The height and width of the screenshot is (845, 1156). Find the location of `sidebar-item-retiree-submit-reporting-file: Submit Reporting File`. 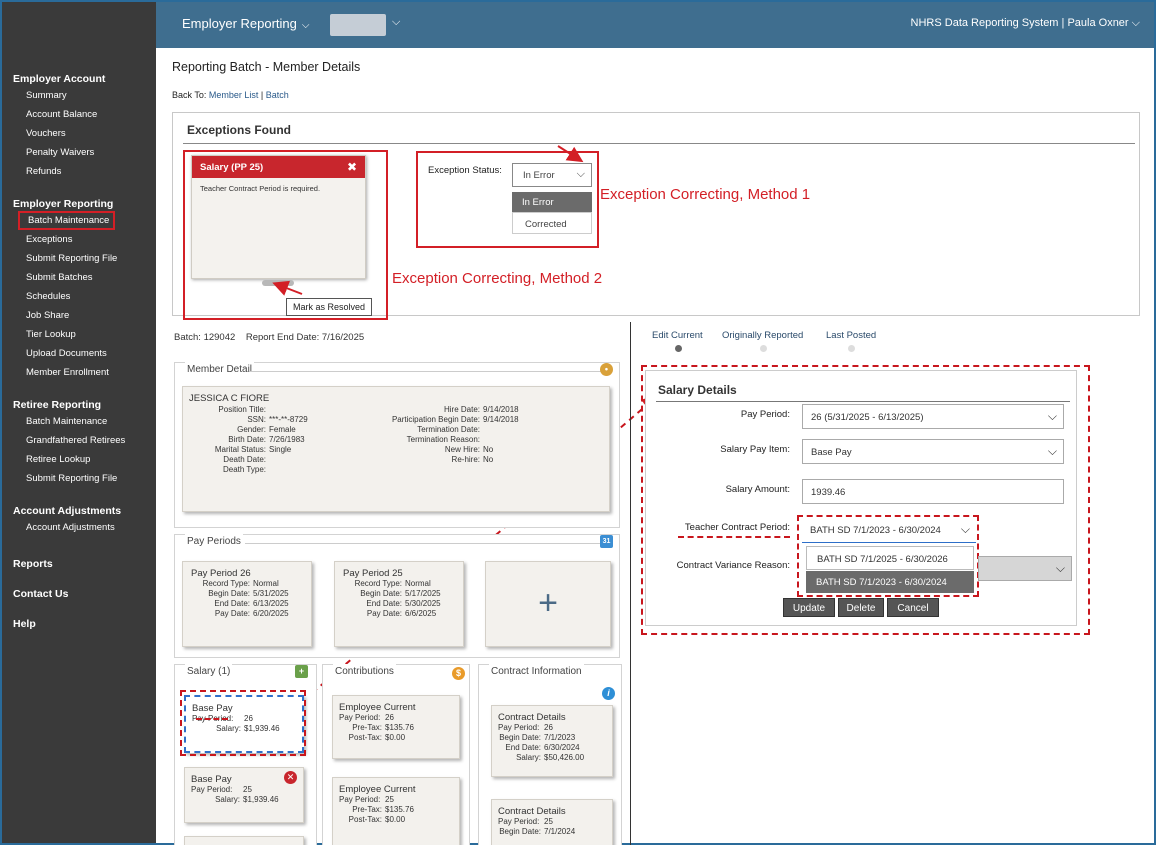

sidebar-item-retiree-submit-reporting-file: Submit Reporting File is located at coordinates (79, 478).